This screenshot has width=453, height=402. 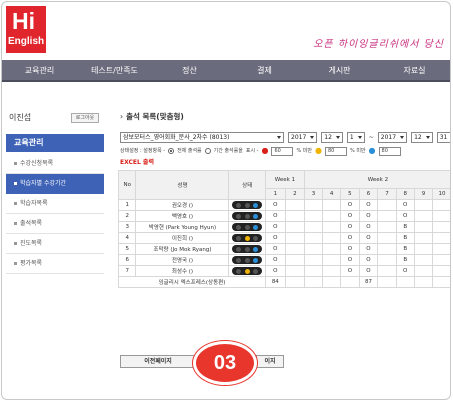 What do you see at coordinates (114, 70) in the screenshot?
I see `nav-test: 테스트/만족도` at bounding box center [114, 70].